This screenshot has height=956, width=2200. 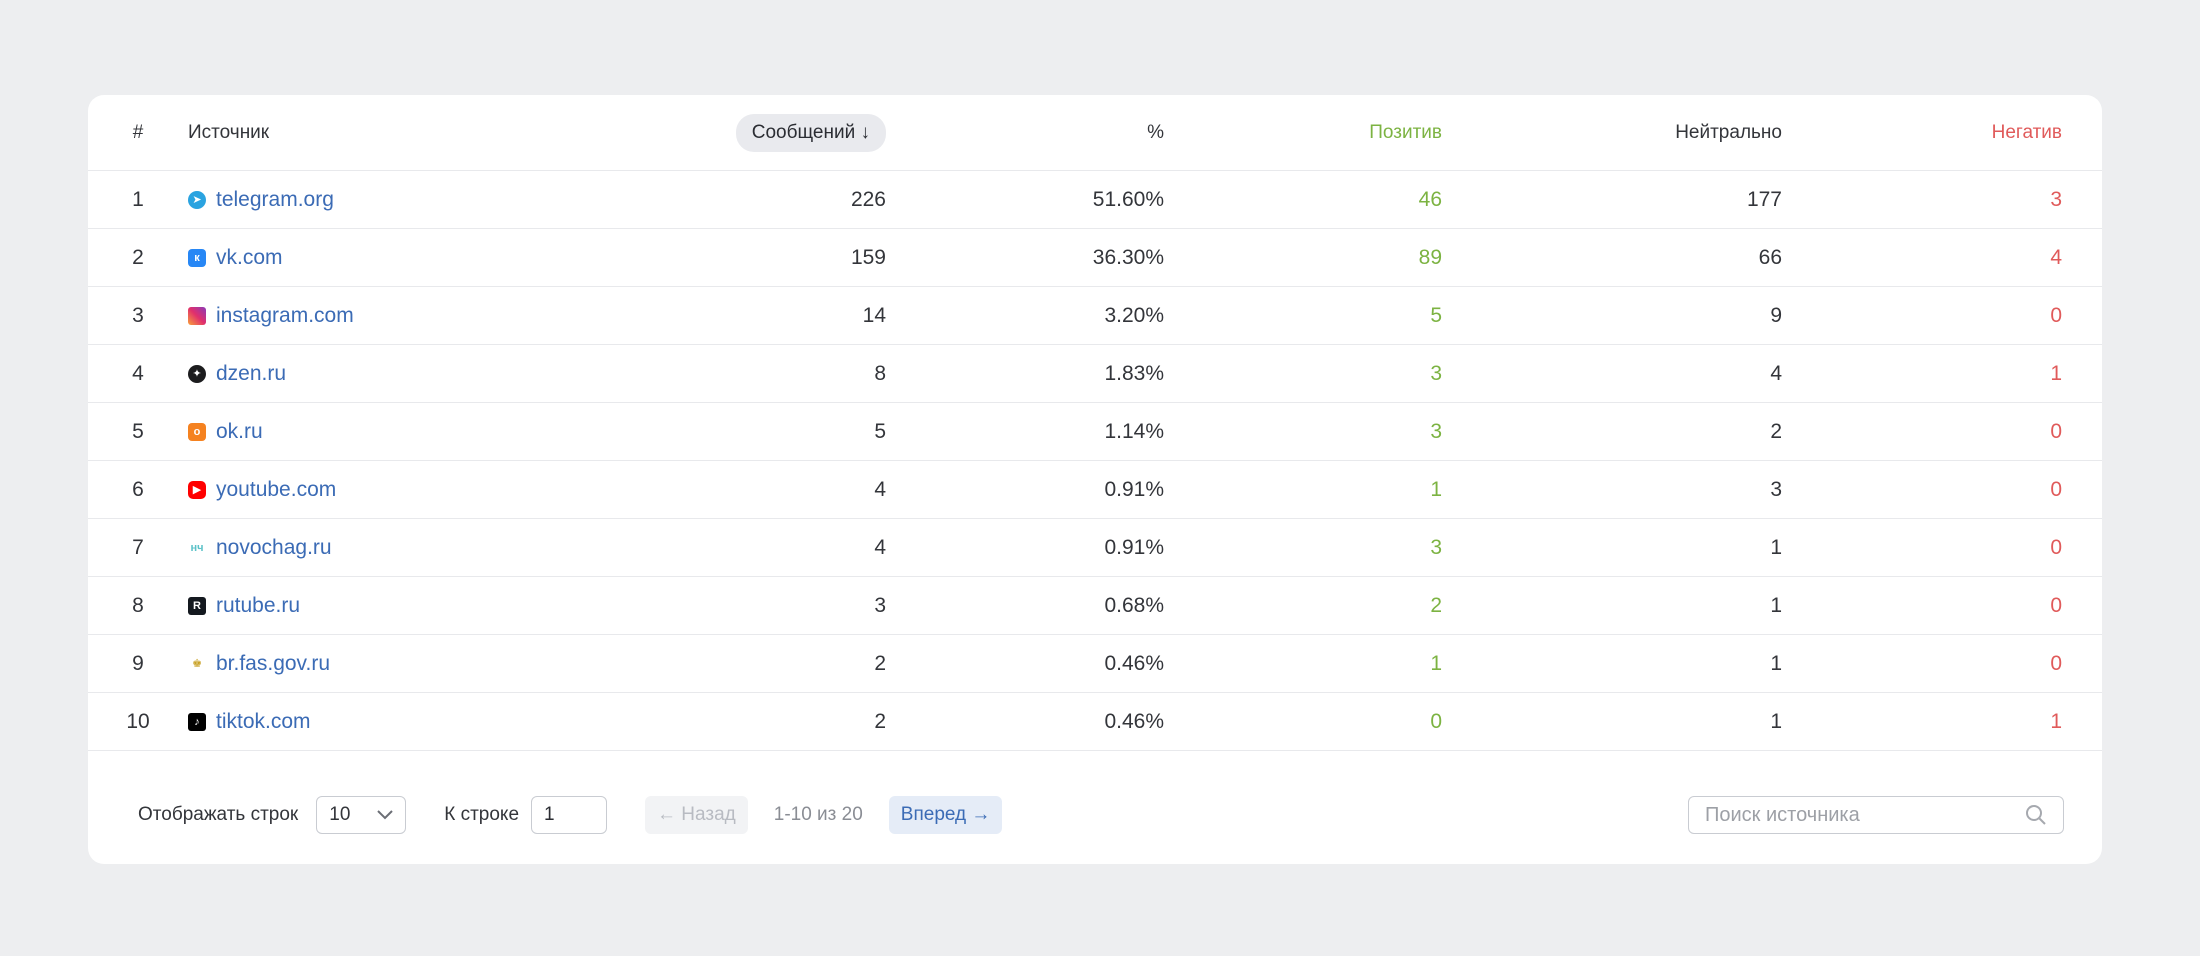 I want to click on rows-per-page-value: 10, so click(x=340, y=814).